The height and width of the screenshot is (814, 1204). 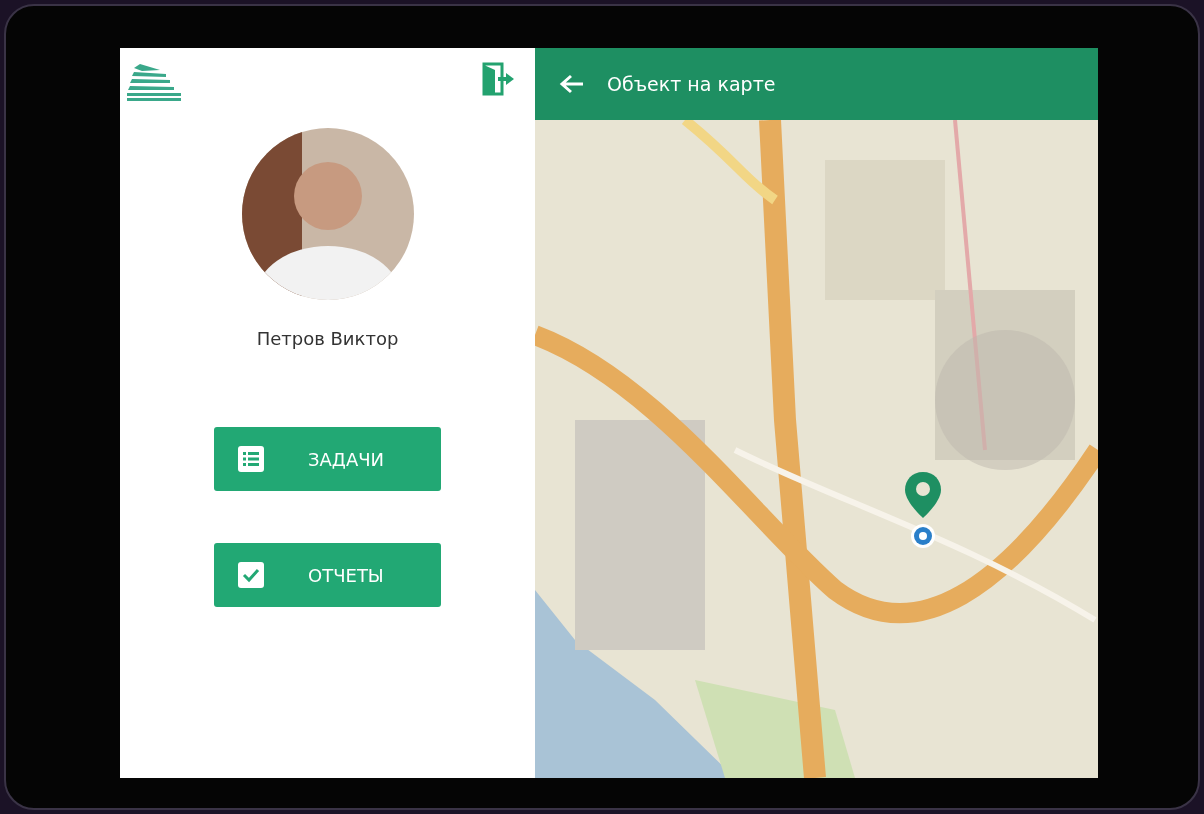 I want to click on screen-title: Объект на карте, so click(x=691, y=84).